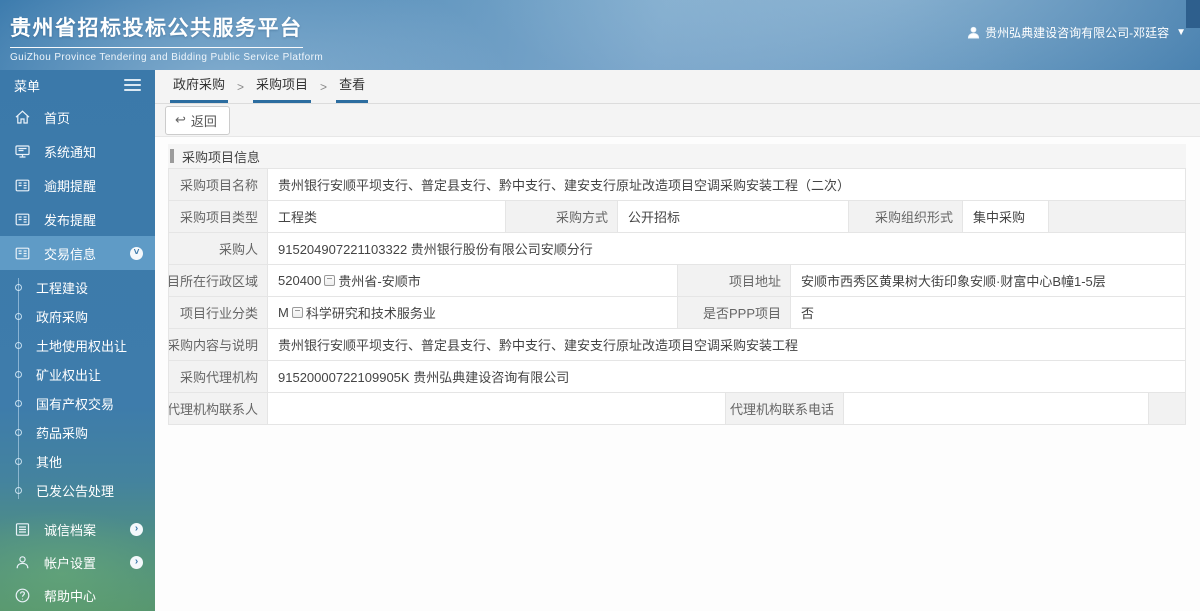 This screenshot has height=611, width=1200. I want to click on field-label: 代理机构联系人, so click(218, 409).